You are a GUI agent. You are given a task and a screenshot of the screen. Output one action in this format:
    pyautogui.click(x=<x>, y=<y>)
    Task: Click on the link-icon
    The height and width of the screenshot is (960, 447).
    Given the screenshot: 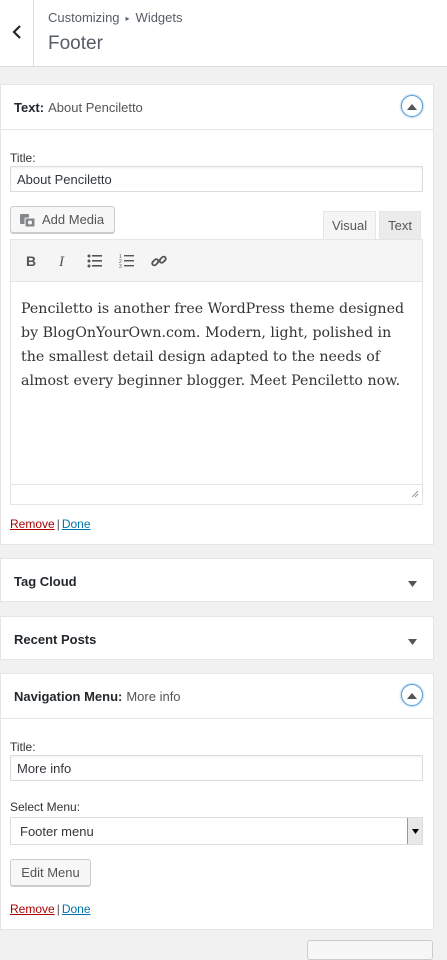 What is the action you would take?
    pyautogui.click(x=159, y=261)
    